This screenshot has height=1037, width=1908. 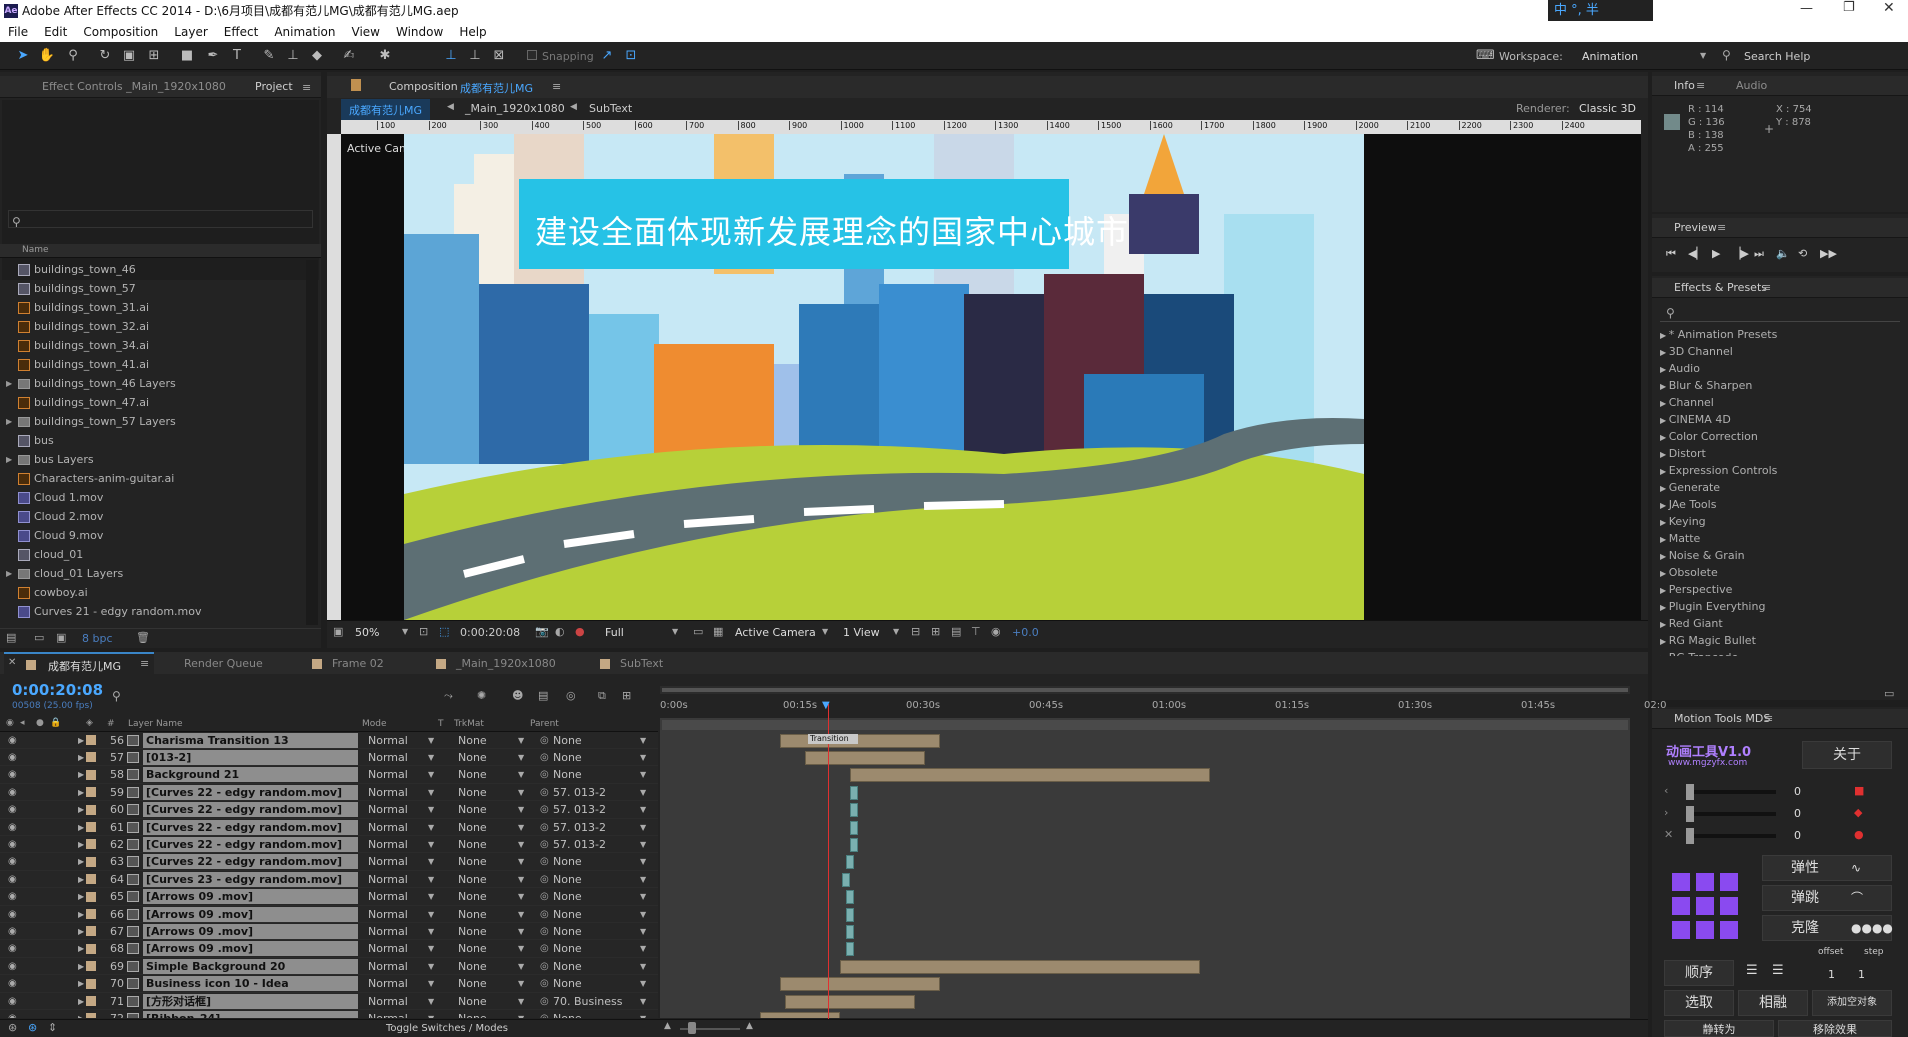 I want to click on effects-category: ▶ Red Giant, so click(x=1780, y=623).